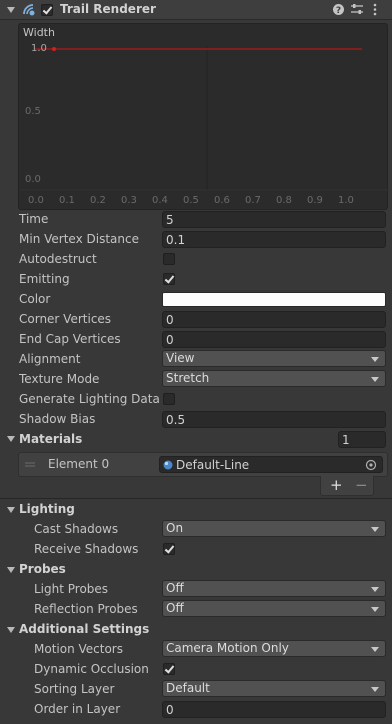 The width and height of the screenshot is (392, 724). What do you see at coordinates (274, 378) in the screenshot?
I see `texture-mode-dropdown: Stretch` at bounding box center [274, 378].